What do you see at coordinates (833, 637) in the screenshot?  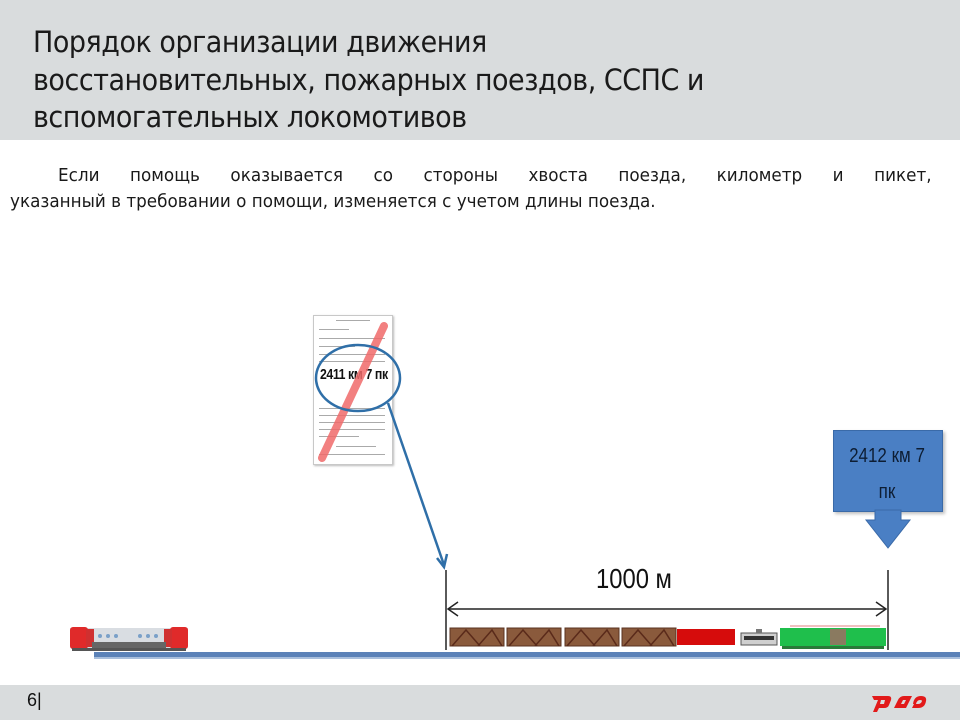 I see `green-locomotive-icon` at bounding box center [833, 637].